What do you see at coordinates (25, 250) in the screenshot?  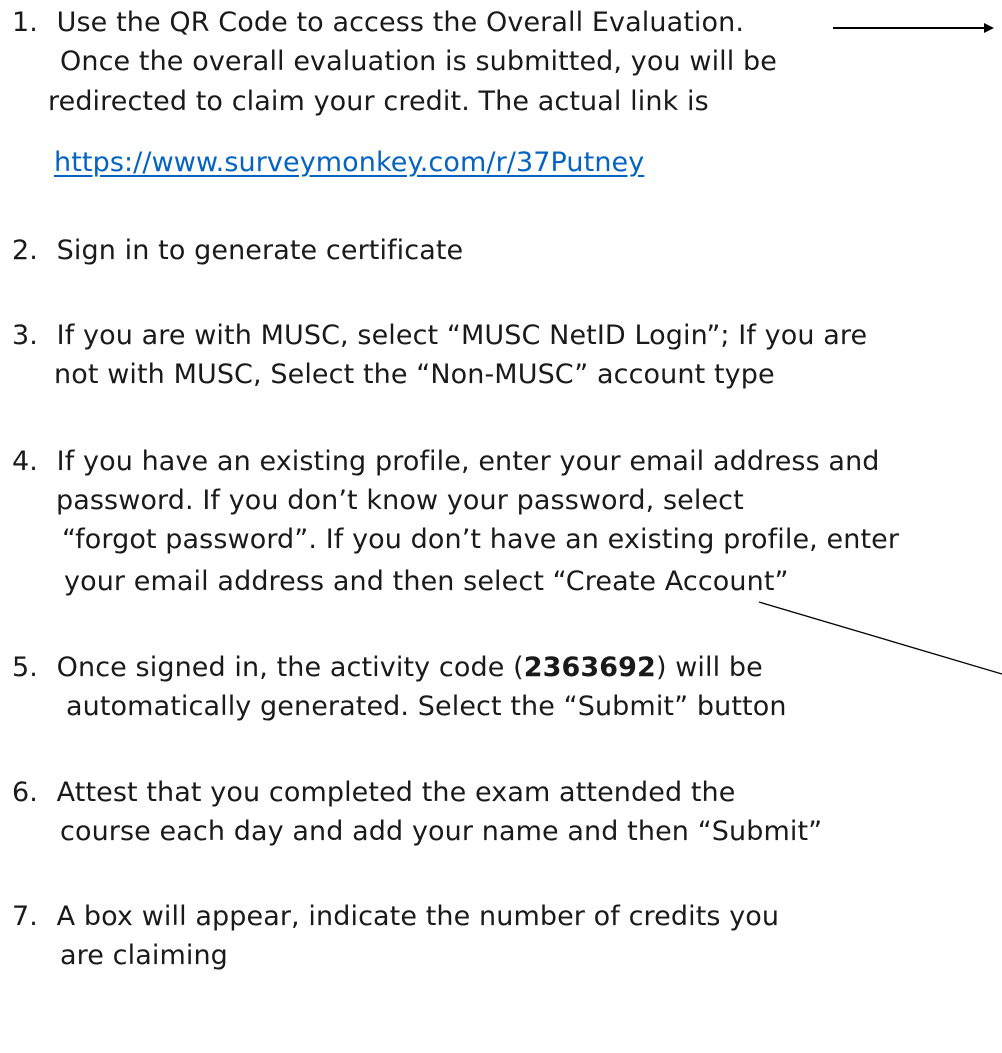 I see `step-2-number: 2.` at bounding box center [25, 250].